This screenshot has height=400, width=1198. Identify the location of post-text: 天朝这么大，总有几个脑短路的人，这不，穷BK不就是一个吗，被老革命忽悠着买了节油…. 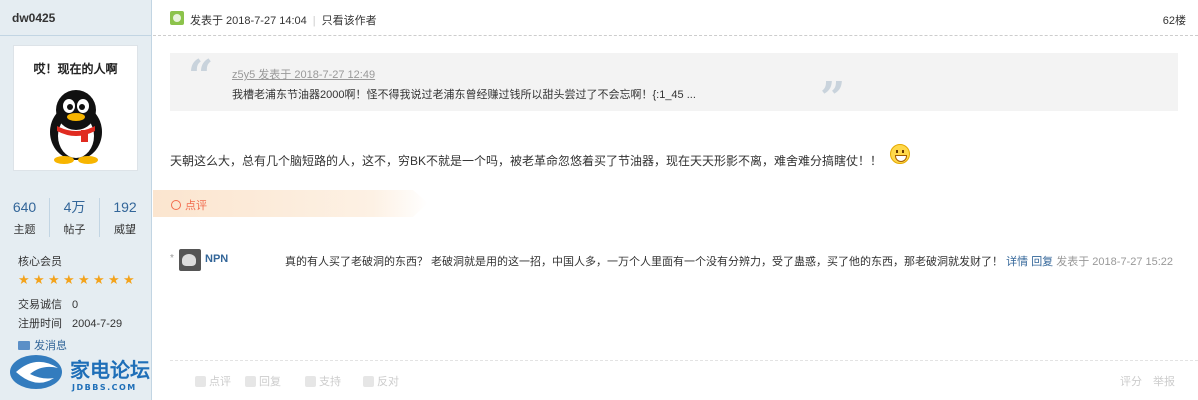
(526, 160).